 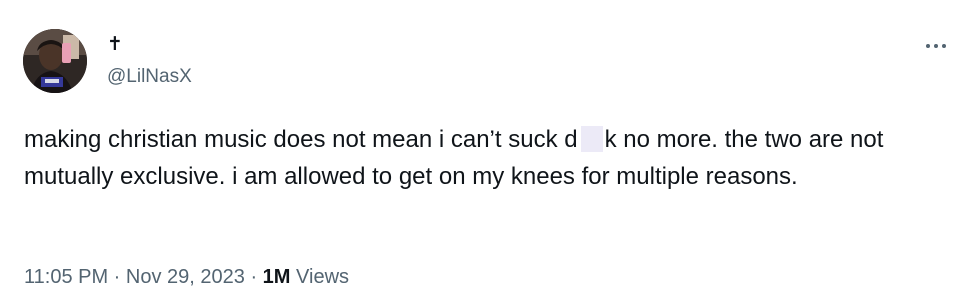 I want to click on timestamp-link: 11:05 PM · Nov 29, 2023, so click(x=134, y=277).